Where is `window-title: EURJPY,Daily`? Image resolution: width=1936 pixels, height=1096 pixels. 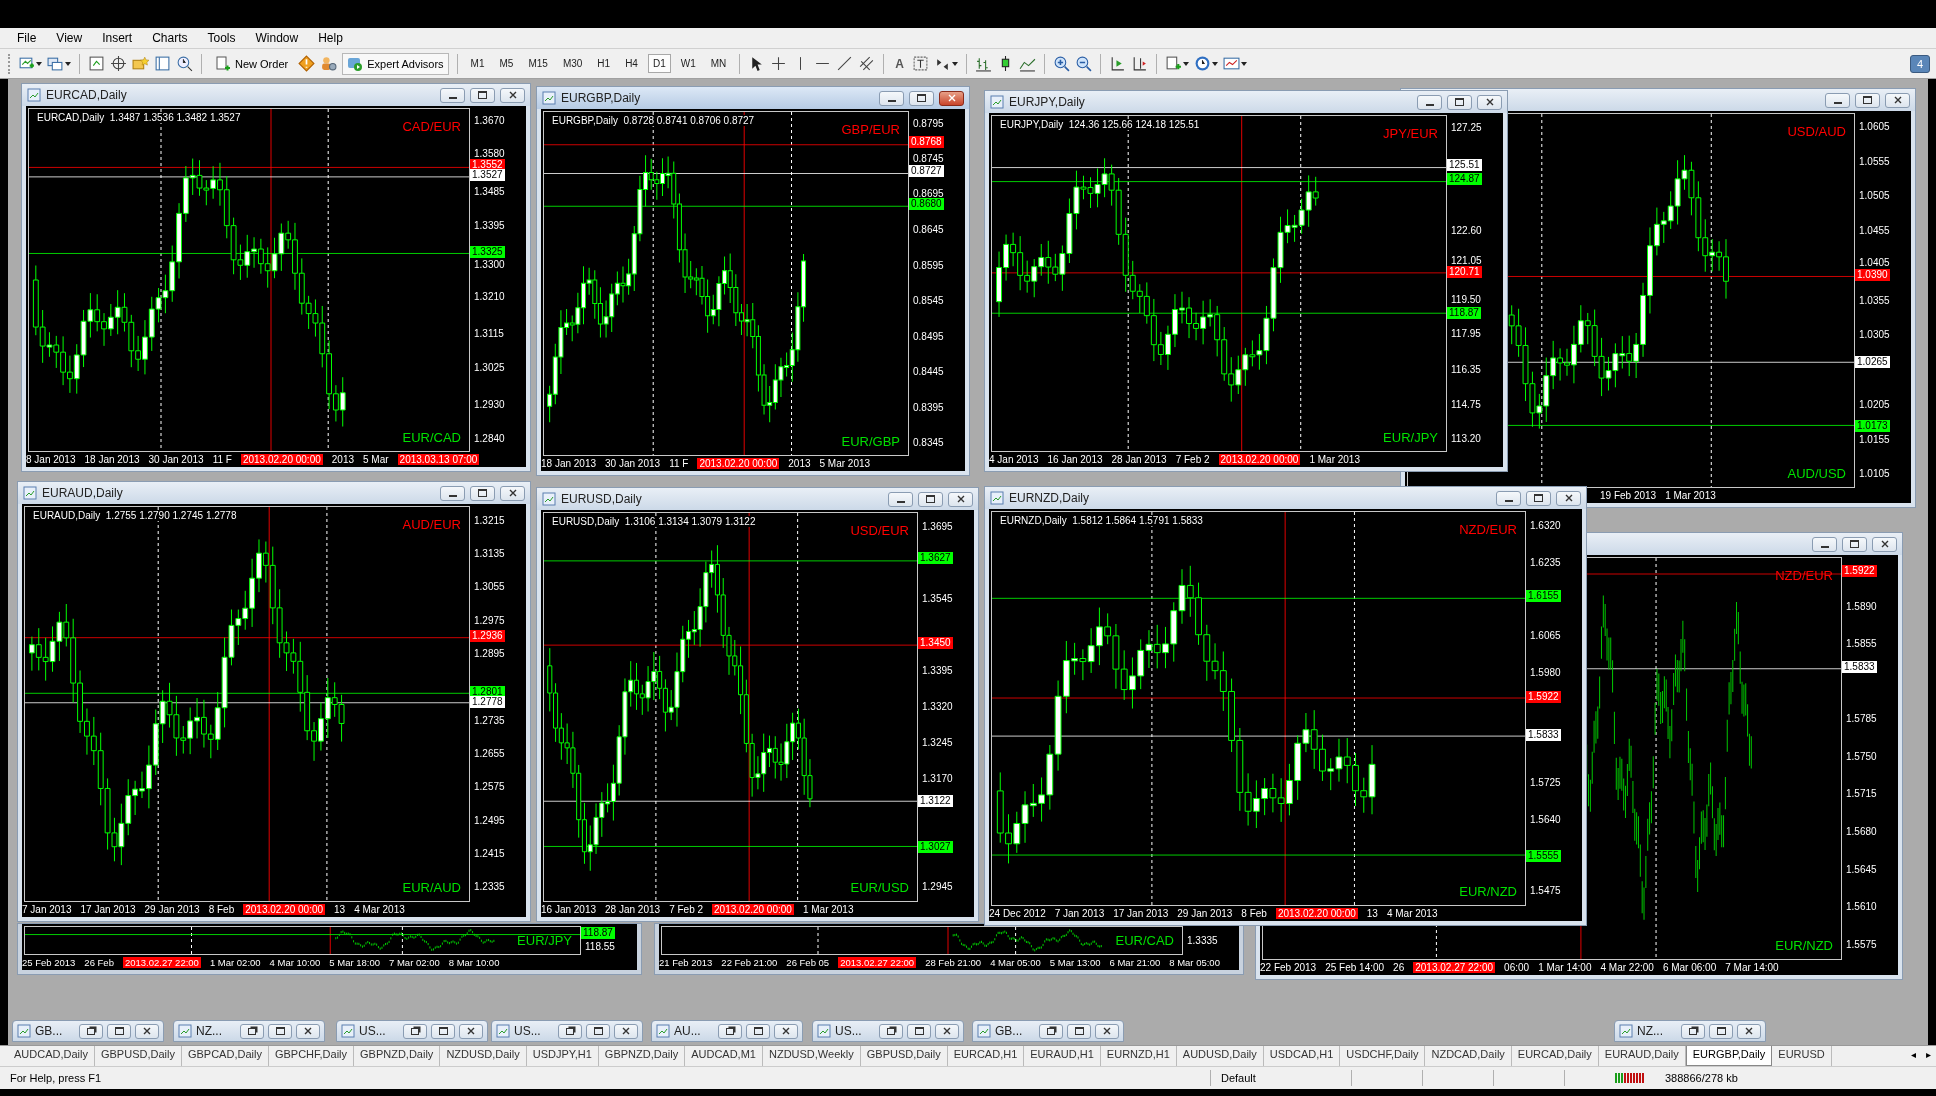
window-title: EURJPY,Daily is located at coordinates (1047, 102).